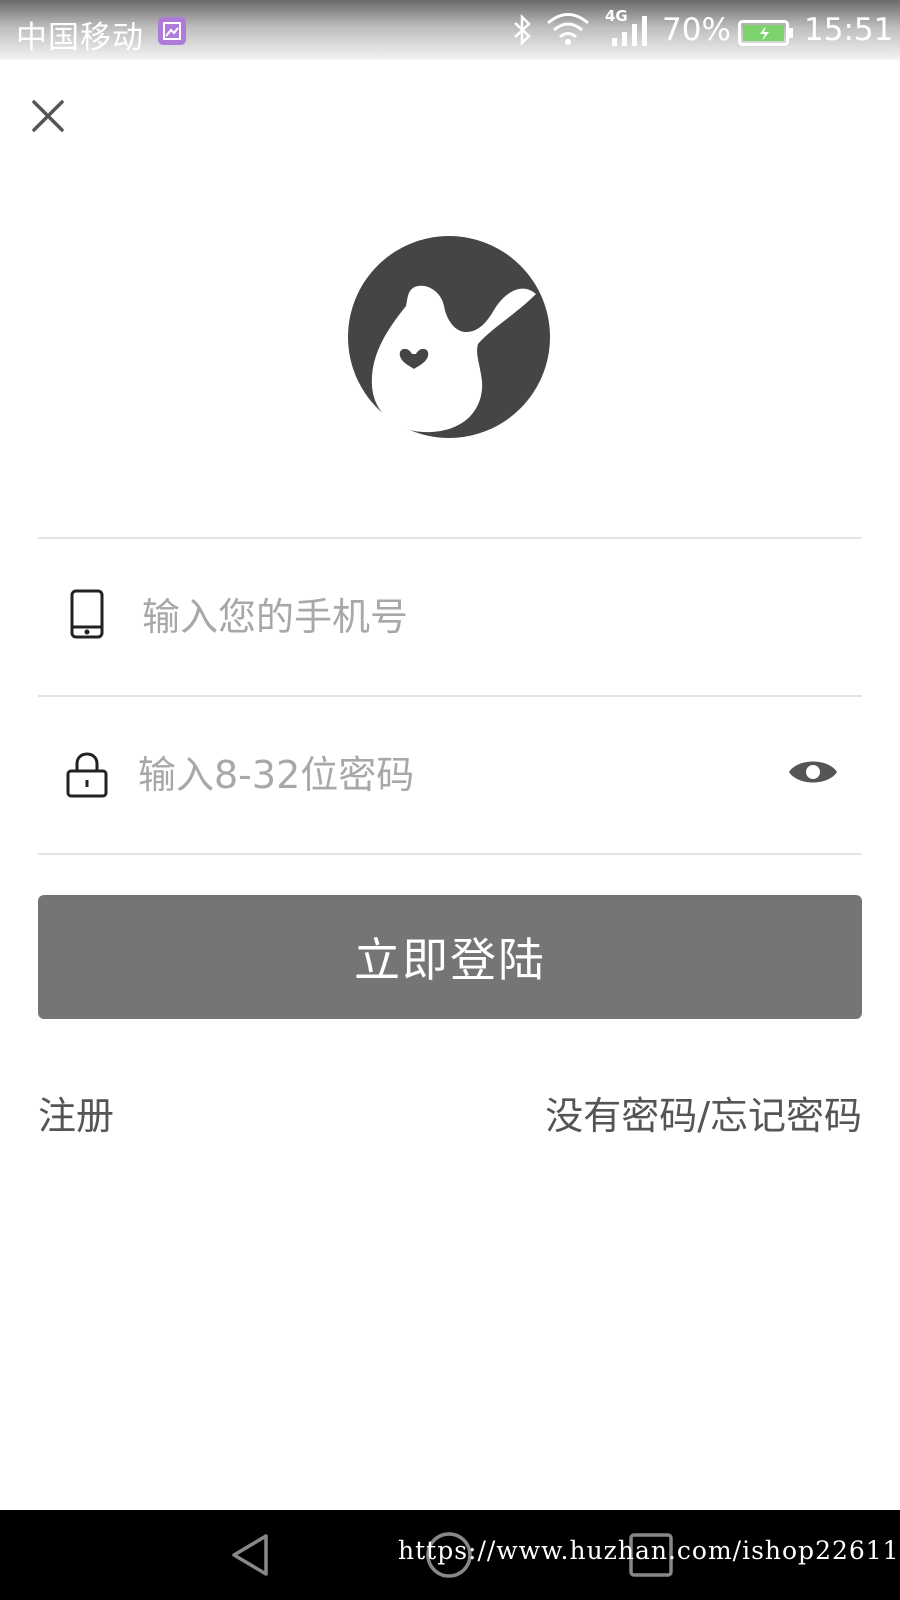 The height and width of the screenshot is (1600, 900). Describe the element at coordinates (251, 1555) in the screenshot. I see `back-triangle-icon` at that location.